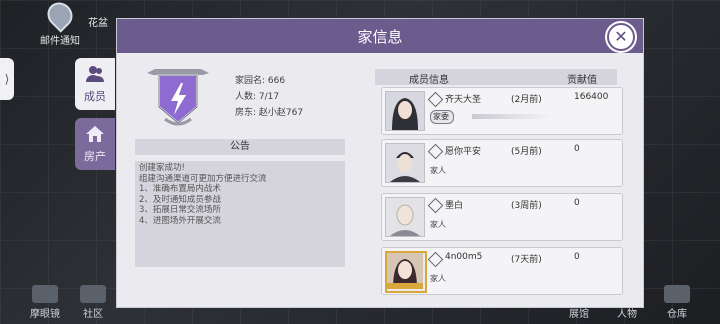  I want to click on notice-line: 创建家成功!, so click(162, 168).